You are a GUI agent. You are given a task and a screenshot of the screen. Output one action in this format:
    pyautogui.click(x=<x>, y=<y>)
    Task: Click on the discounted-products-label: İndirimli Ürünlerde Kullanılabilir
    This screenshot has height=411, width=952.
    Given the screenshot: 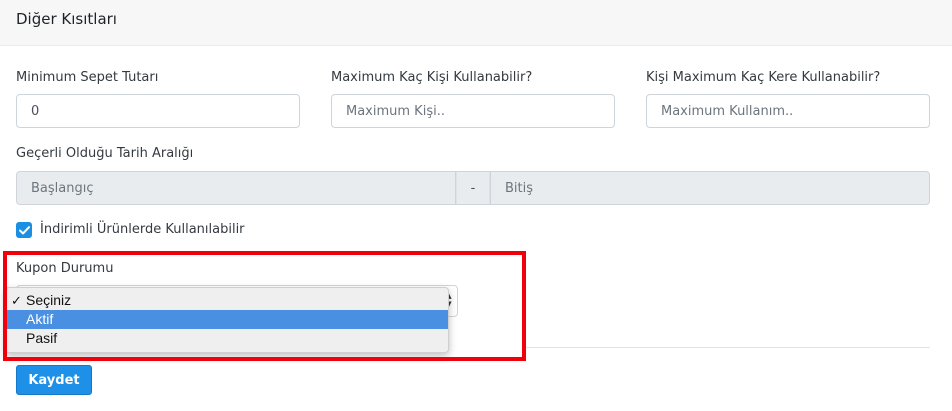 What is the action you would take?
    pyautogui.click(x=142, y=229)
    